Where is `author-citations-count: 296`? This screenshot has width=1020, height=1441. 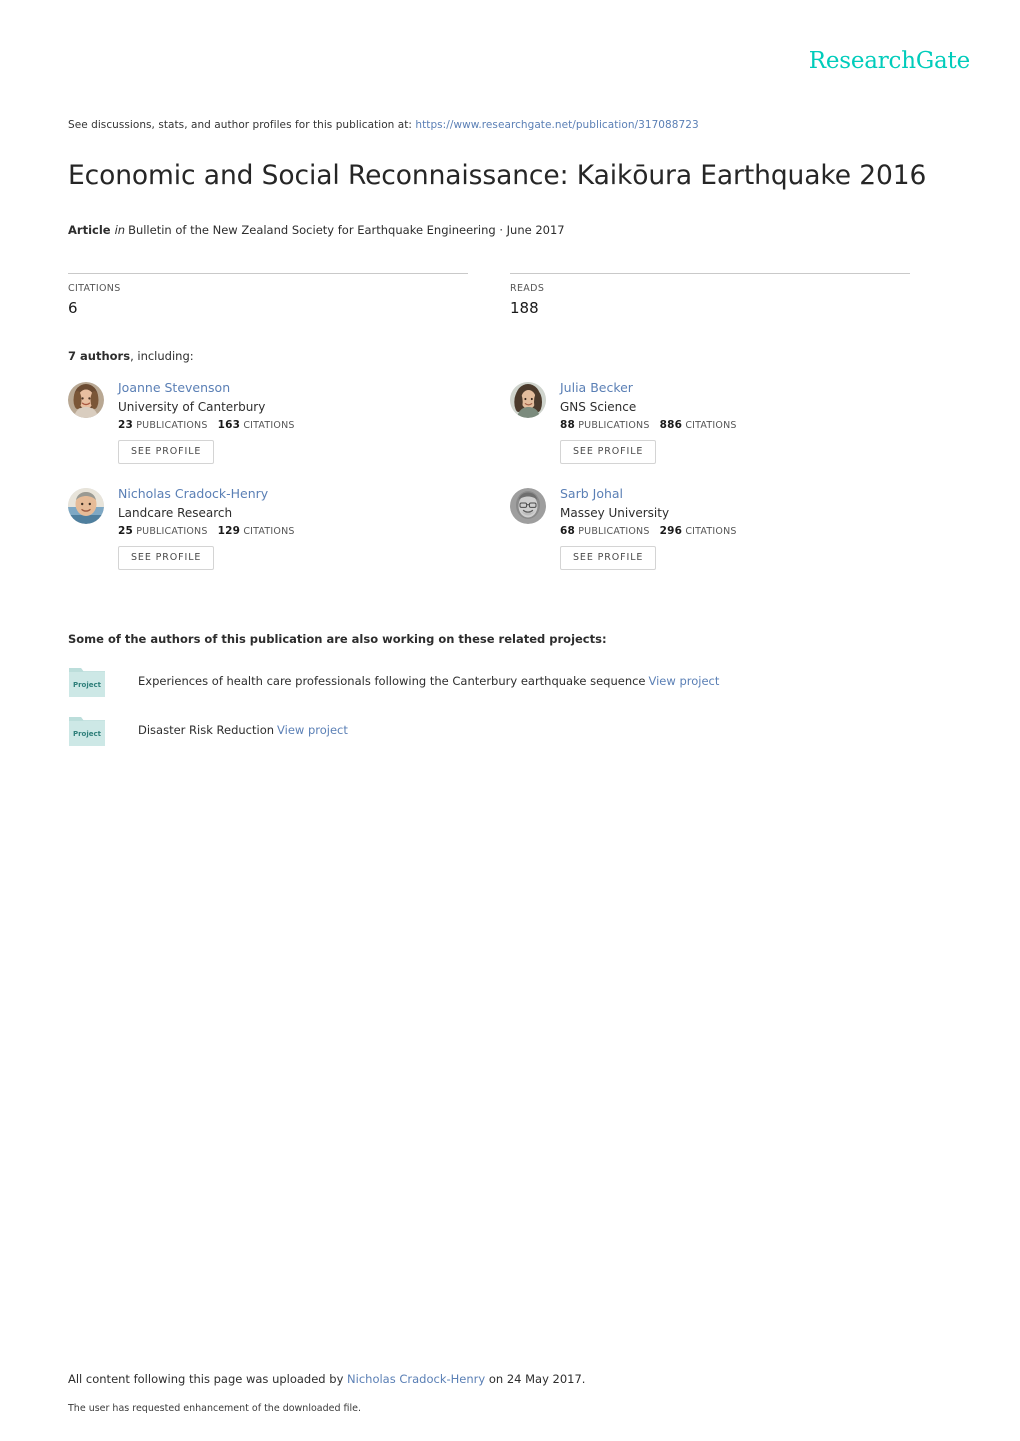 author-citations-count: 296 is located at coordinates (671, 531).